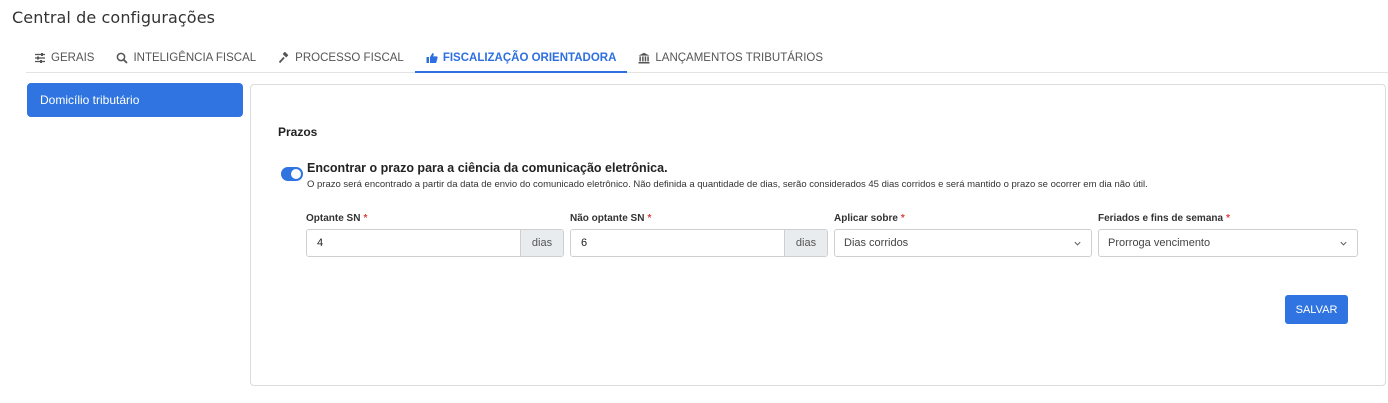 The image size is (1388, 403). I want to click on ciencia-toggle-switch, so click(292, 174).